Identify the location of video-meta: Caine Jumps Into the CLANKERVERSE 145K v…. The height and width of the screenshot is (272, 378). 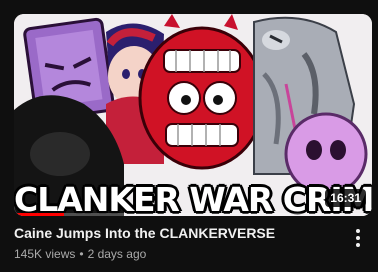
(174, 243).